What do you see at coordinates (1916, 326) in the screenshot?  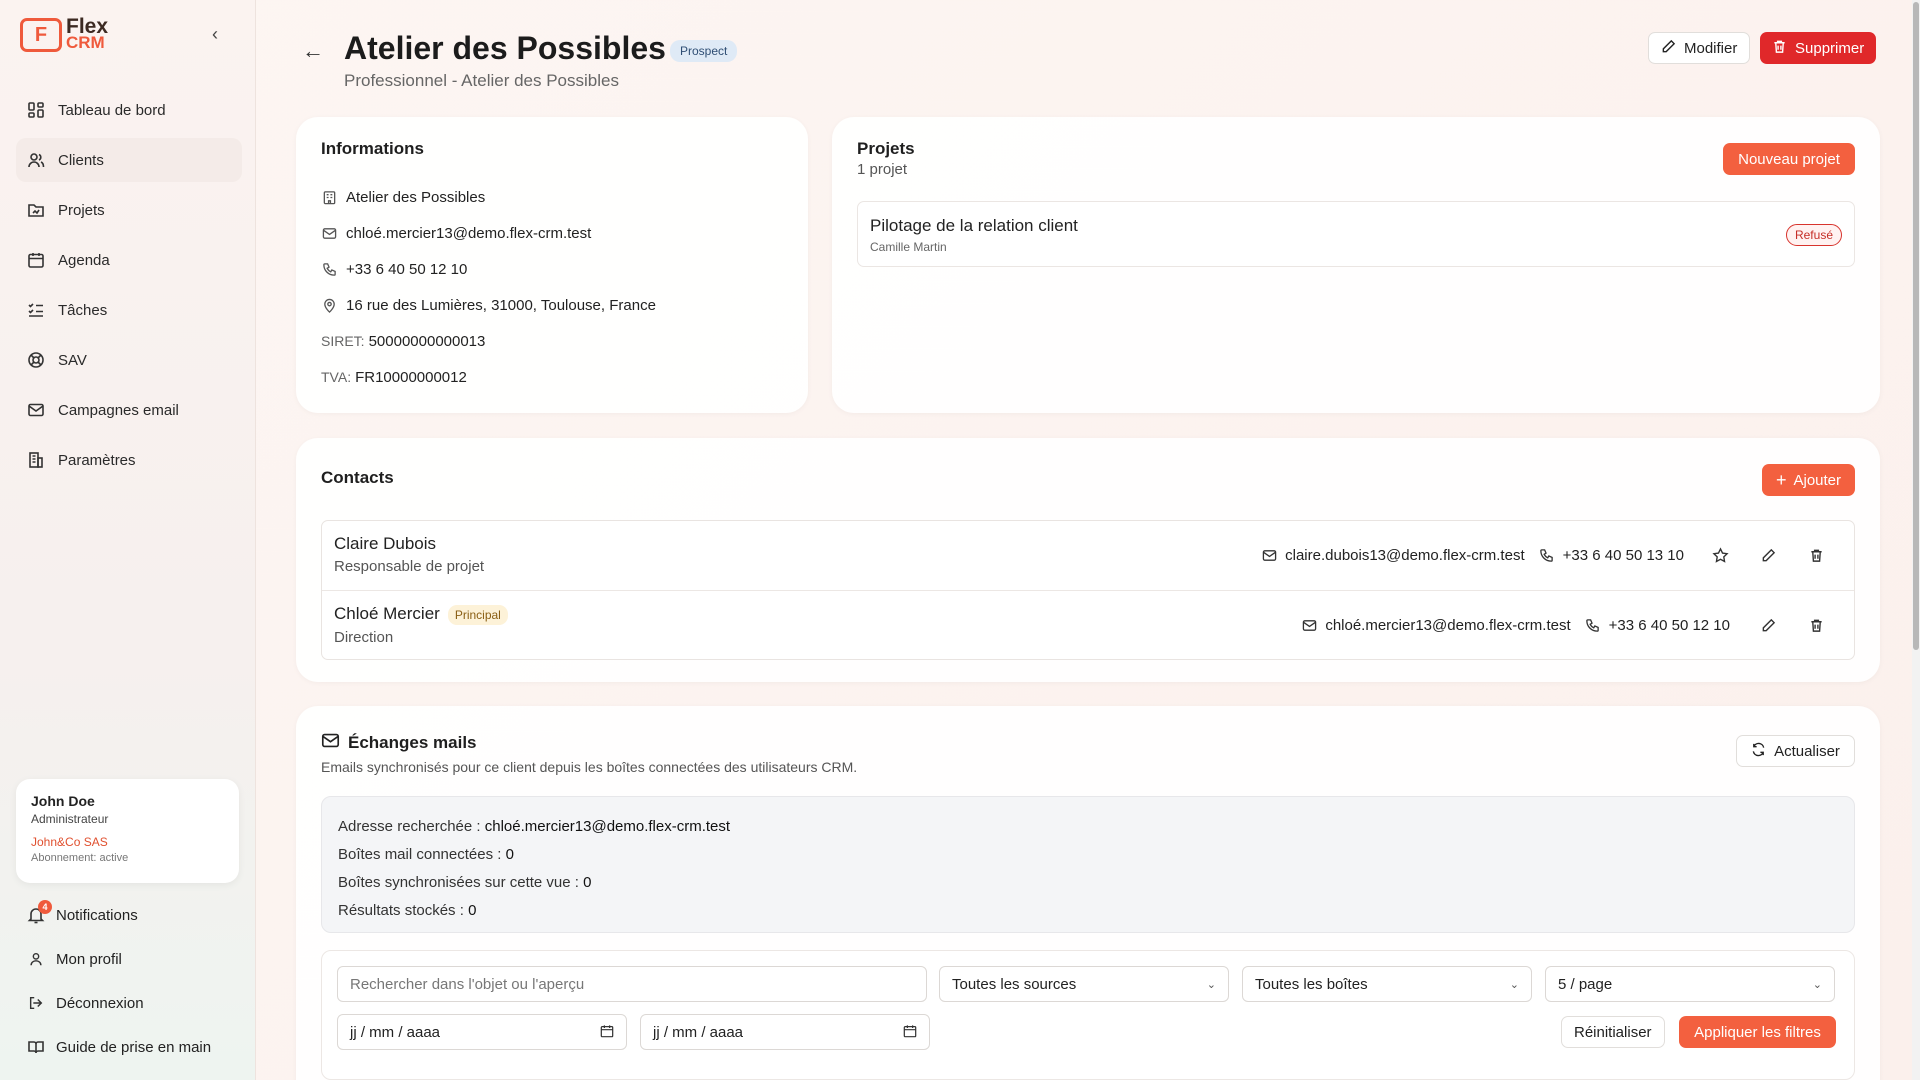 I see `scrollbar-thumb` at bounding box center [1916, 326].